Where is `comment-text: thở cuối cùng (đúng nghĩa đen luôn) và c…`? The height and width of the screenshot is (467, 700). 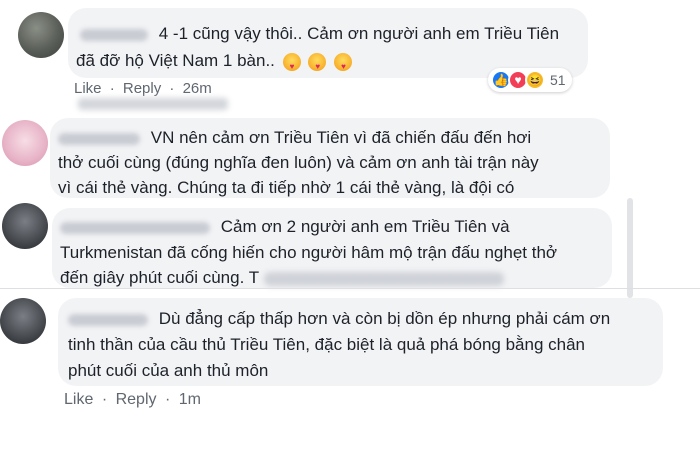 comment-text: thở cuối cùng (đúng nghĩa đen luôn) và c… is located at coordinates (298, 162).